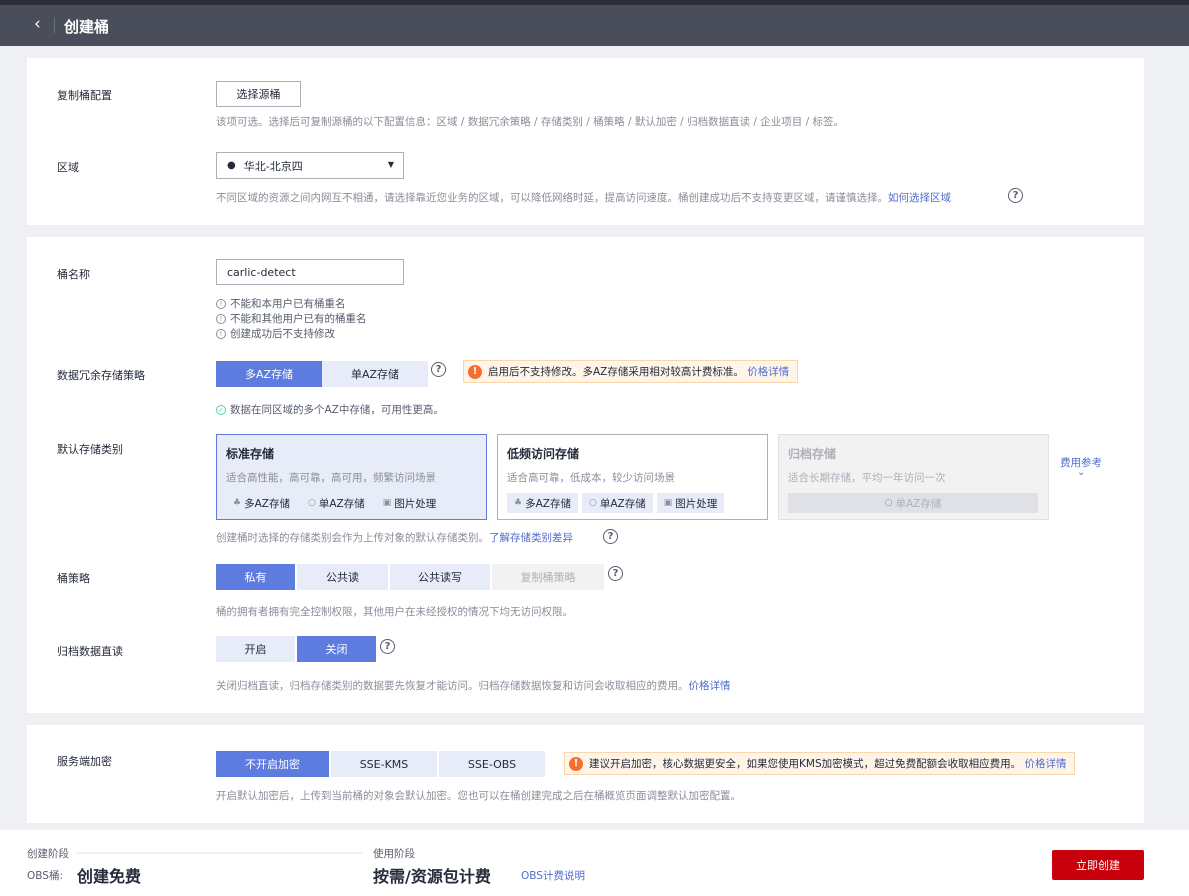  I want to click on policy-public-read-write: 公共读写, so click(440, 577).